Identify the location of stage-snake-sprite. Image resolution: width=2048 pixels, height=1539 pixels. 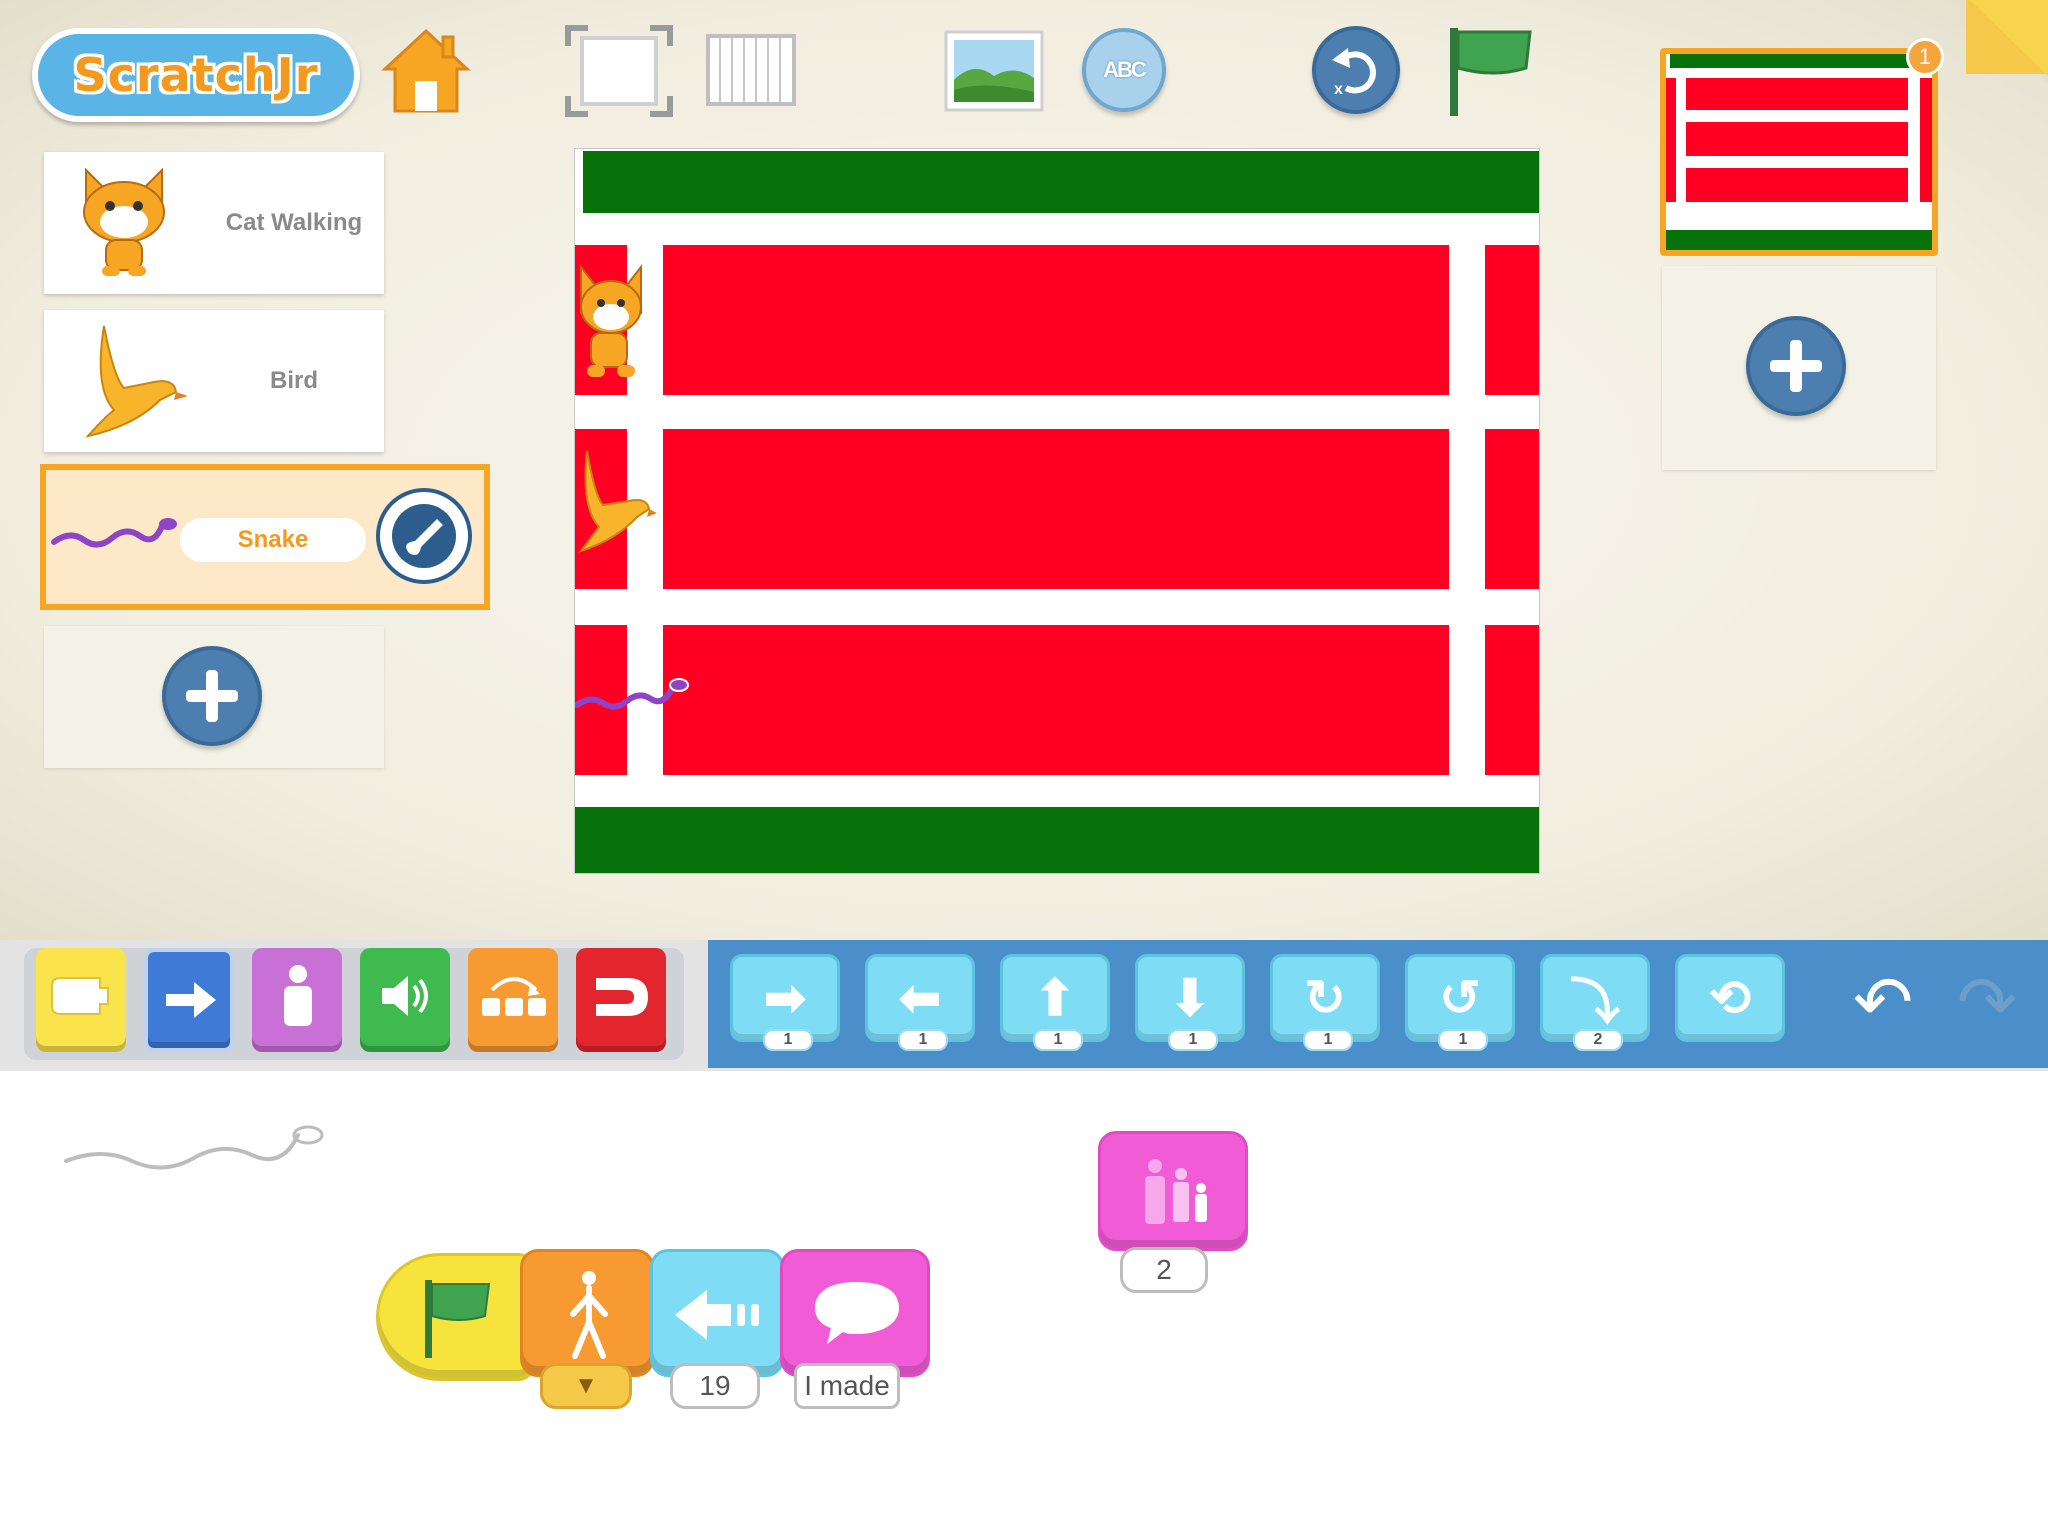
(635, 695).